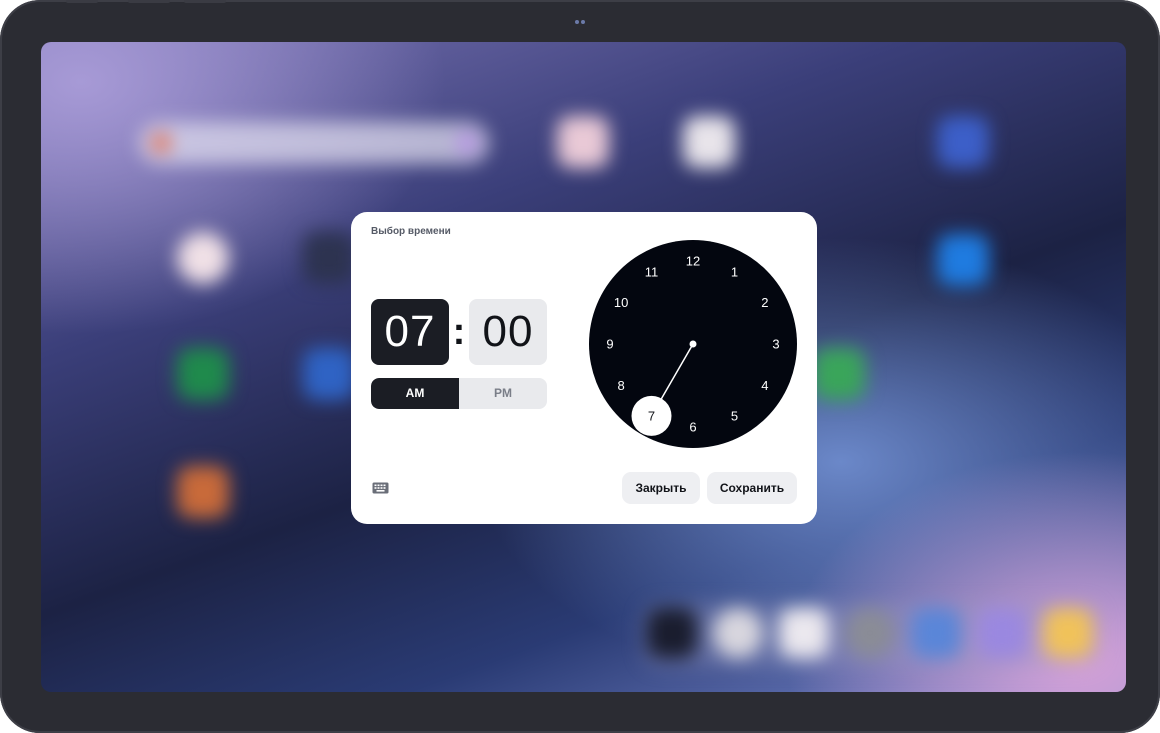 Image resolution: width=1160 pixels, height=733 pixels. Describe the element at coordinates (580, 21) in the screenshot. I see `front-camera` at that location.